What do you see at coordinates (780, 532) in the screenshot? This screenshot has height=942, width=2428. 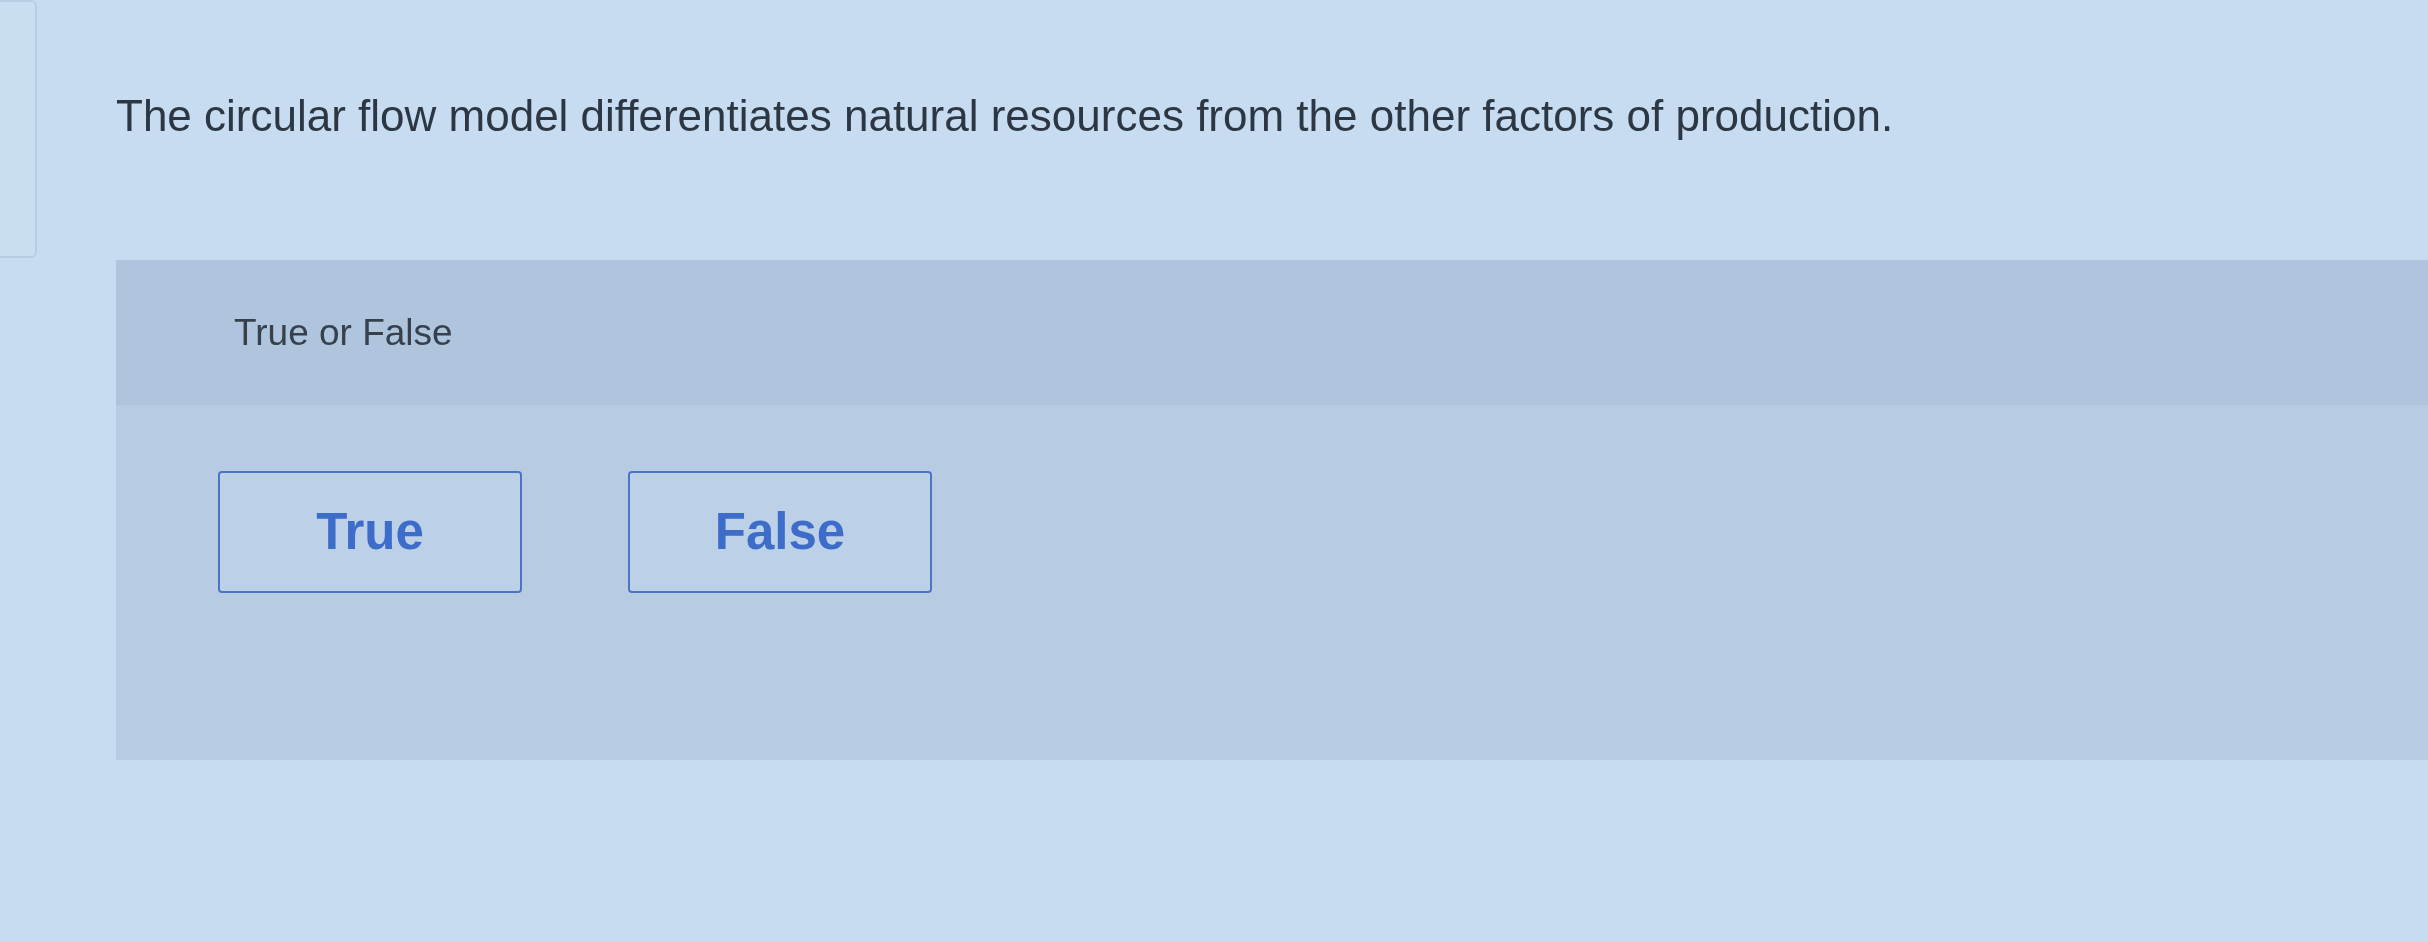 I see `answer-option-button: False` at bounding box center [780, 532].